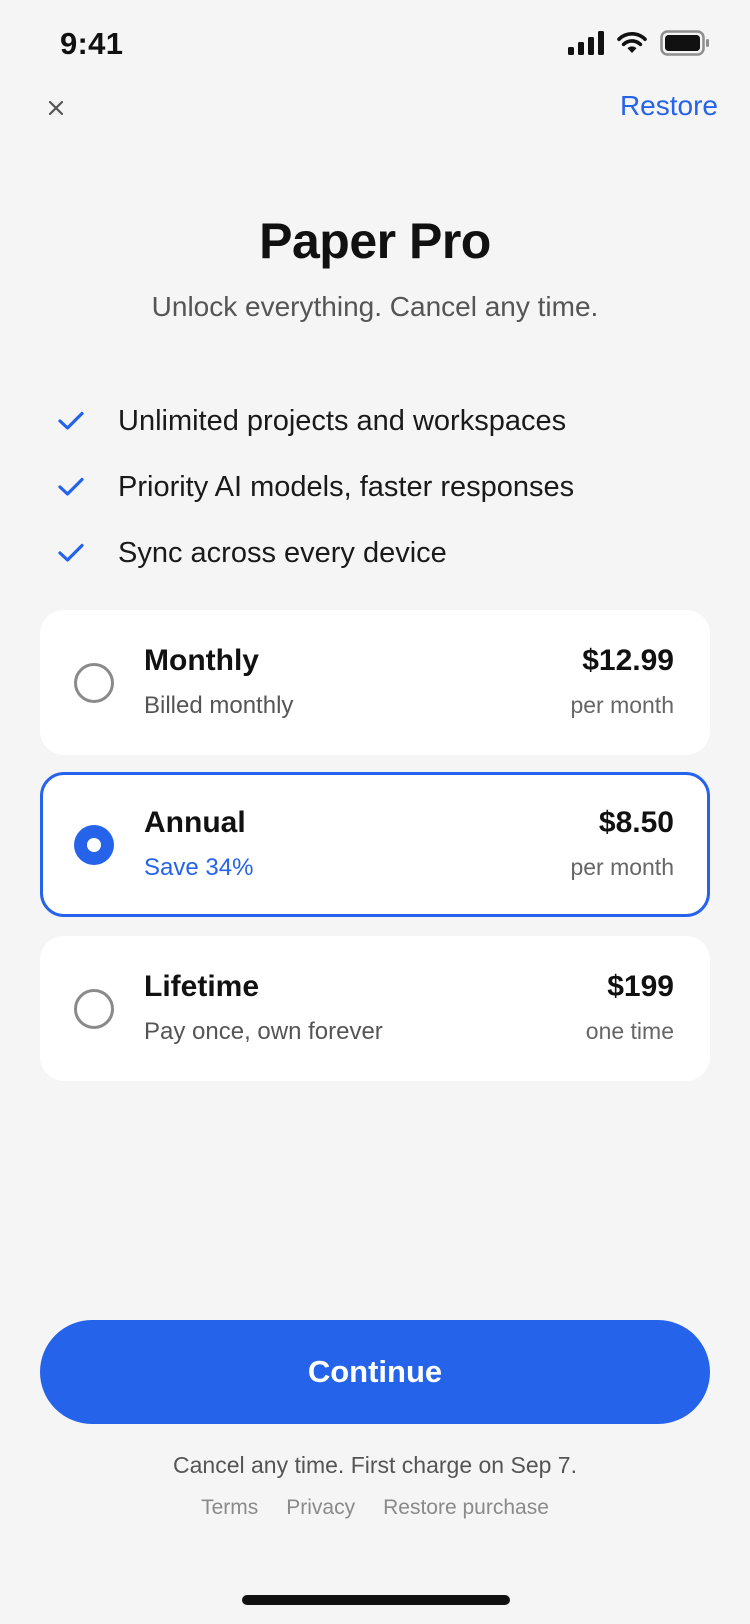 The height and width of the screenshot is (1624, 750). What do you see at coordinates (342, 420) in the screenshot?
I see `feature-label: Unlimited projects and workspaces` at bounding box center [342, 420].